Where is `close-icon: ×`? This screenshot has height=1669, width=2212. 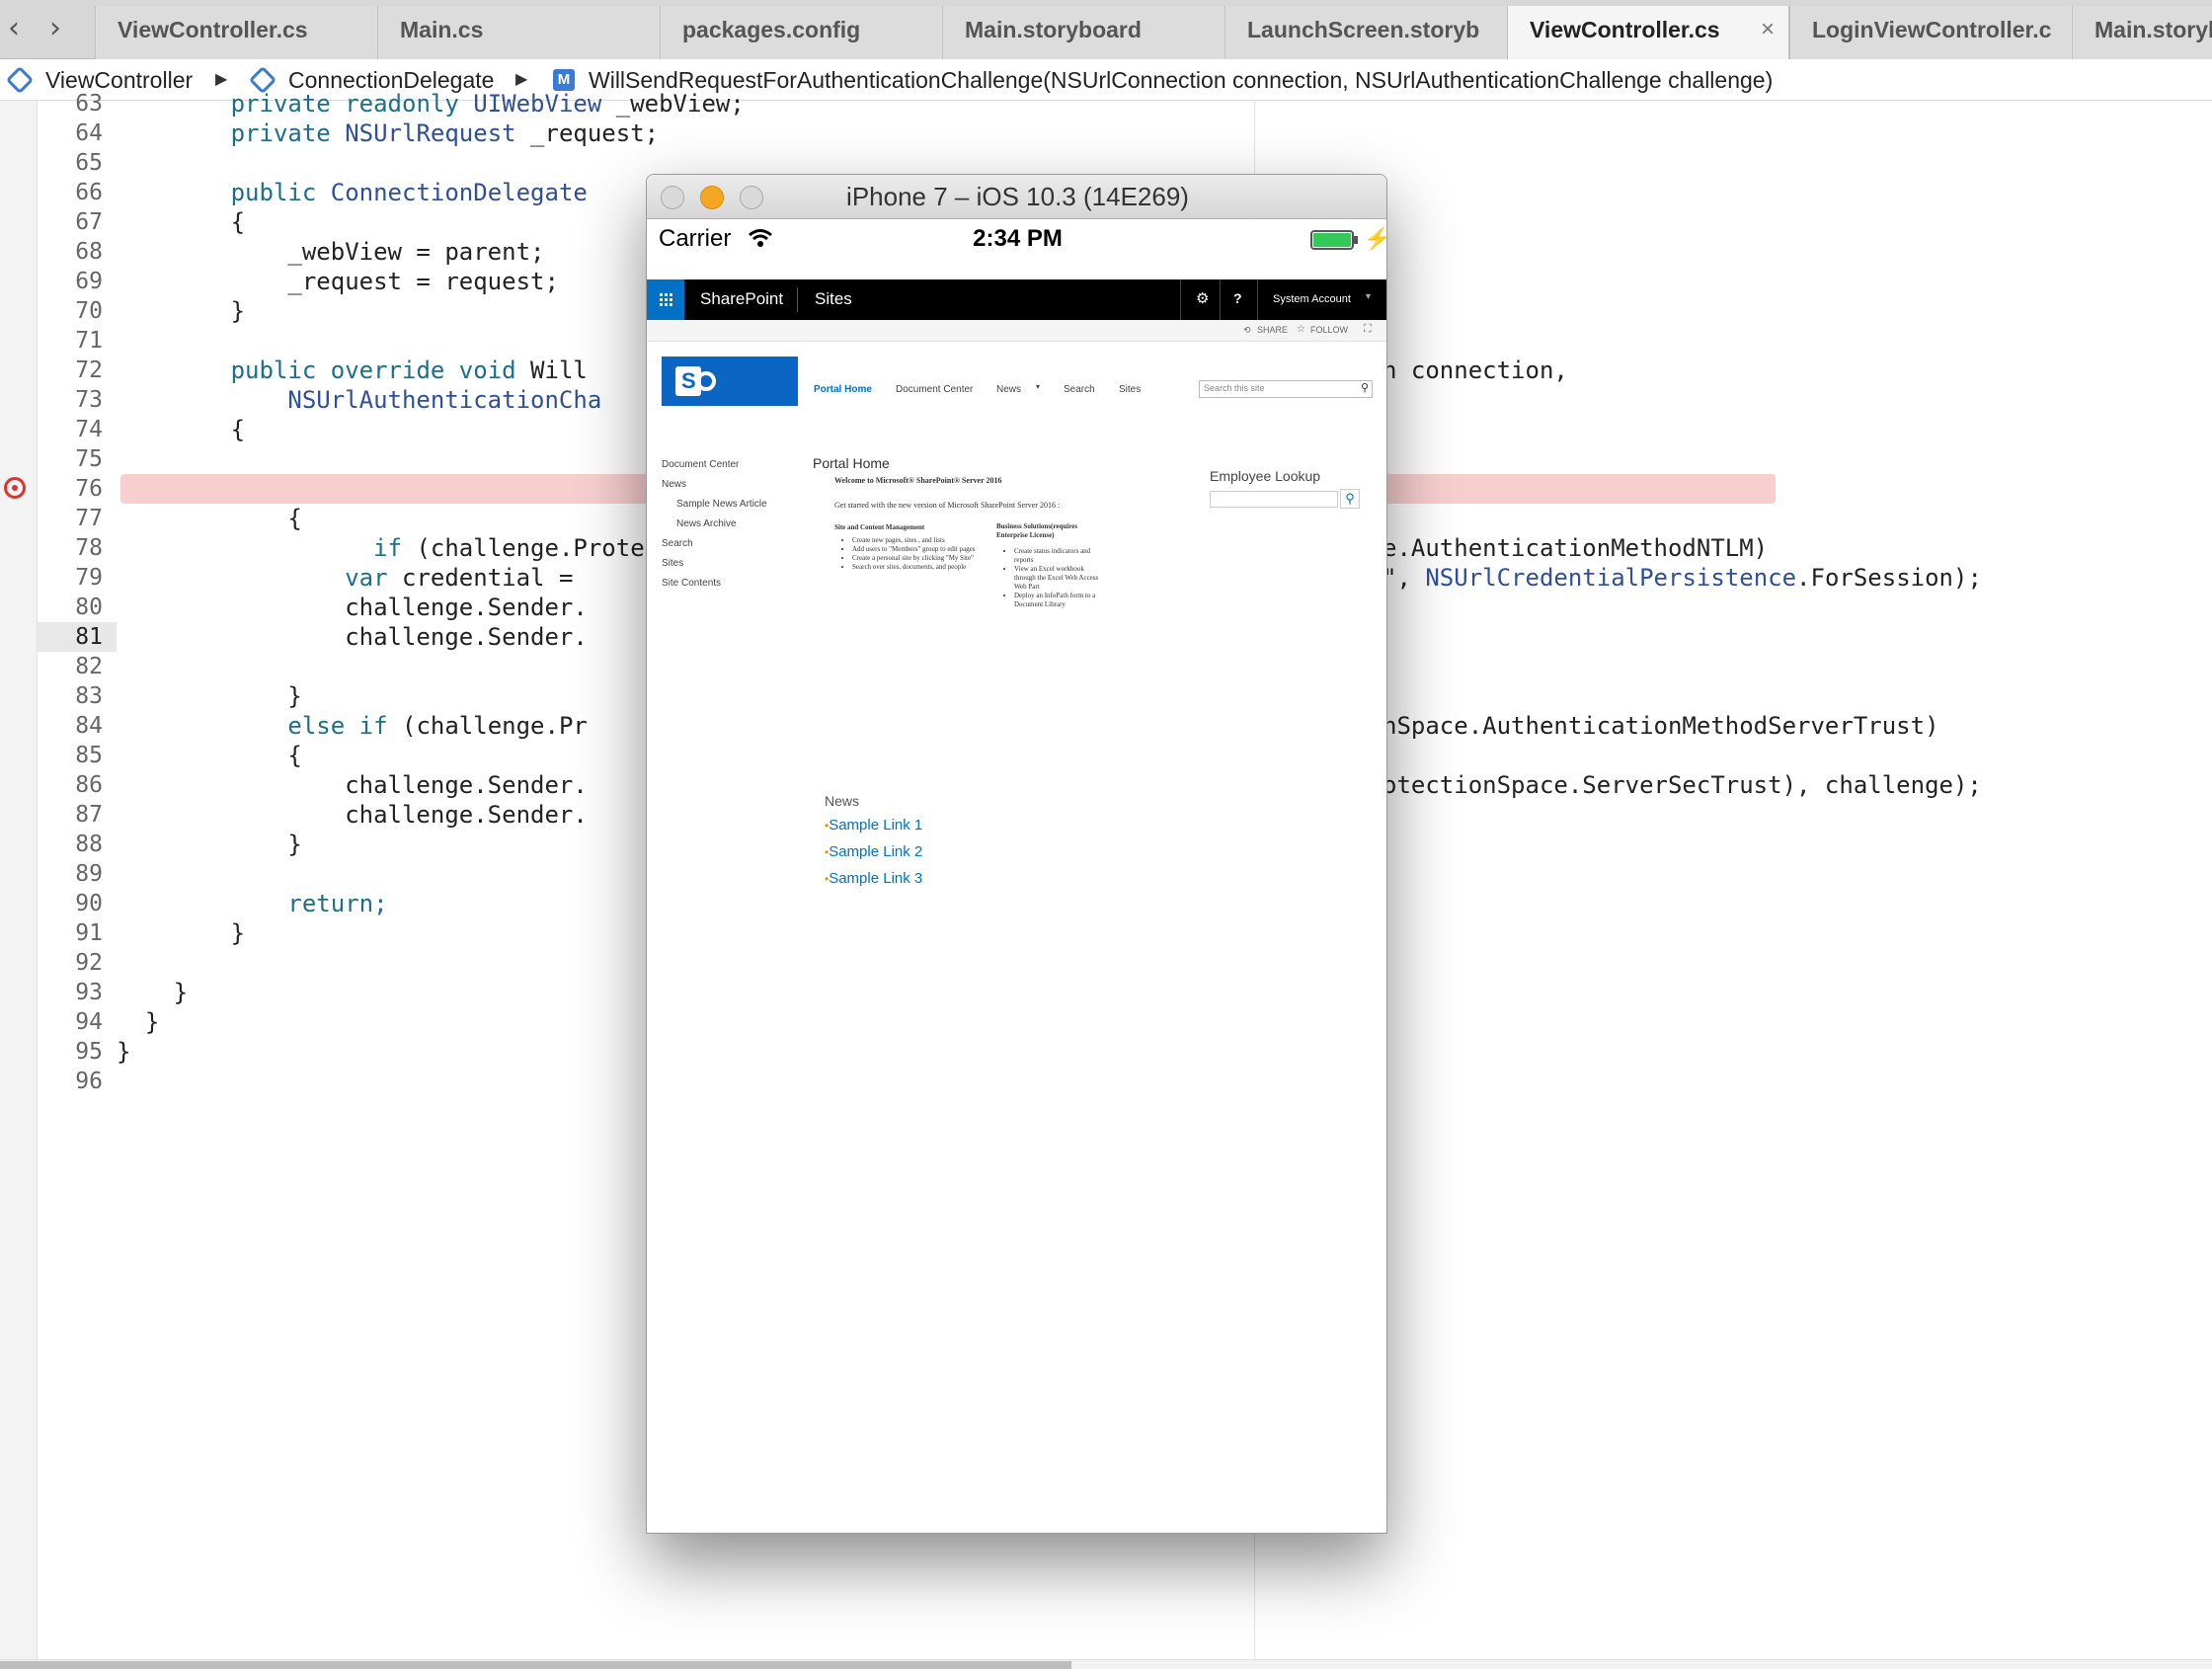
close-icon: × is located at coordinates (1768, 29).